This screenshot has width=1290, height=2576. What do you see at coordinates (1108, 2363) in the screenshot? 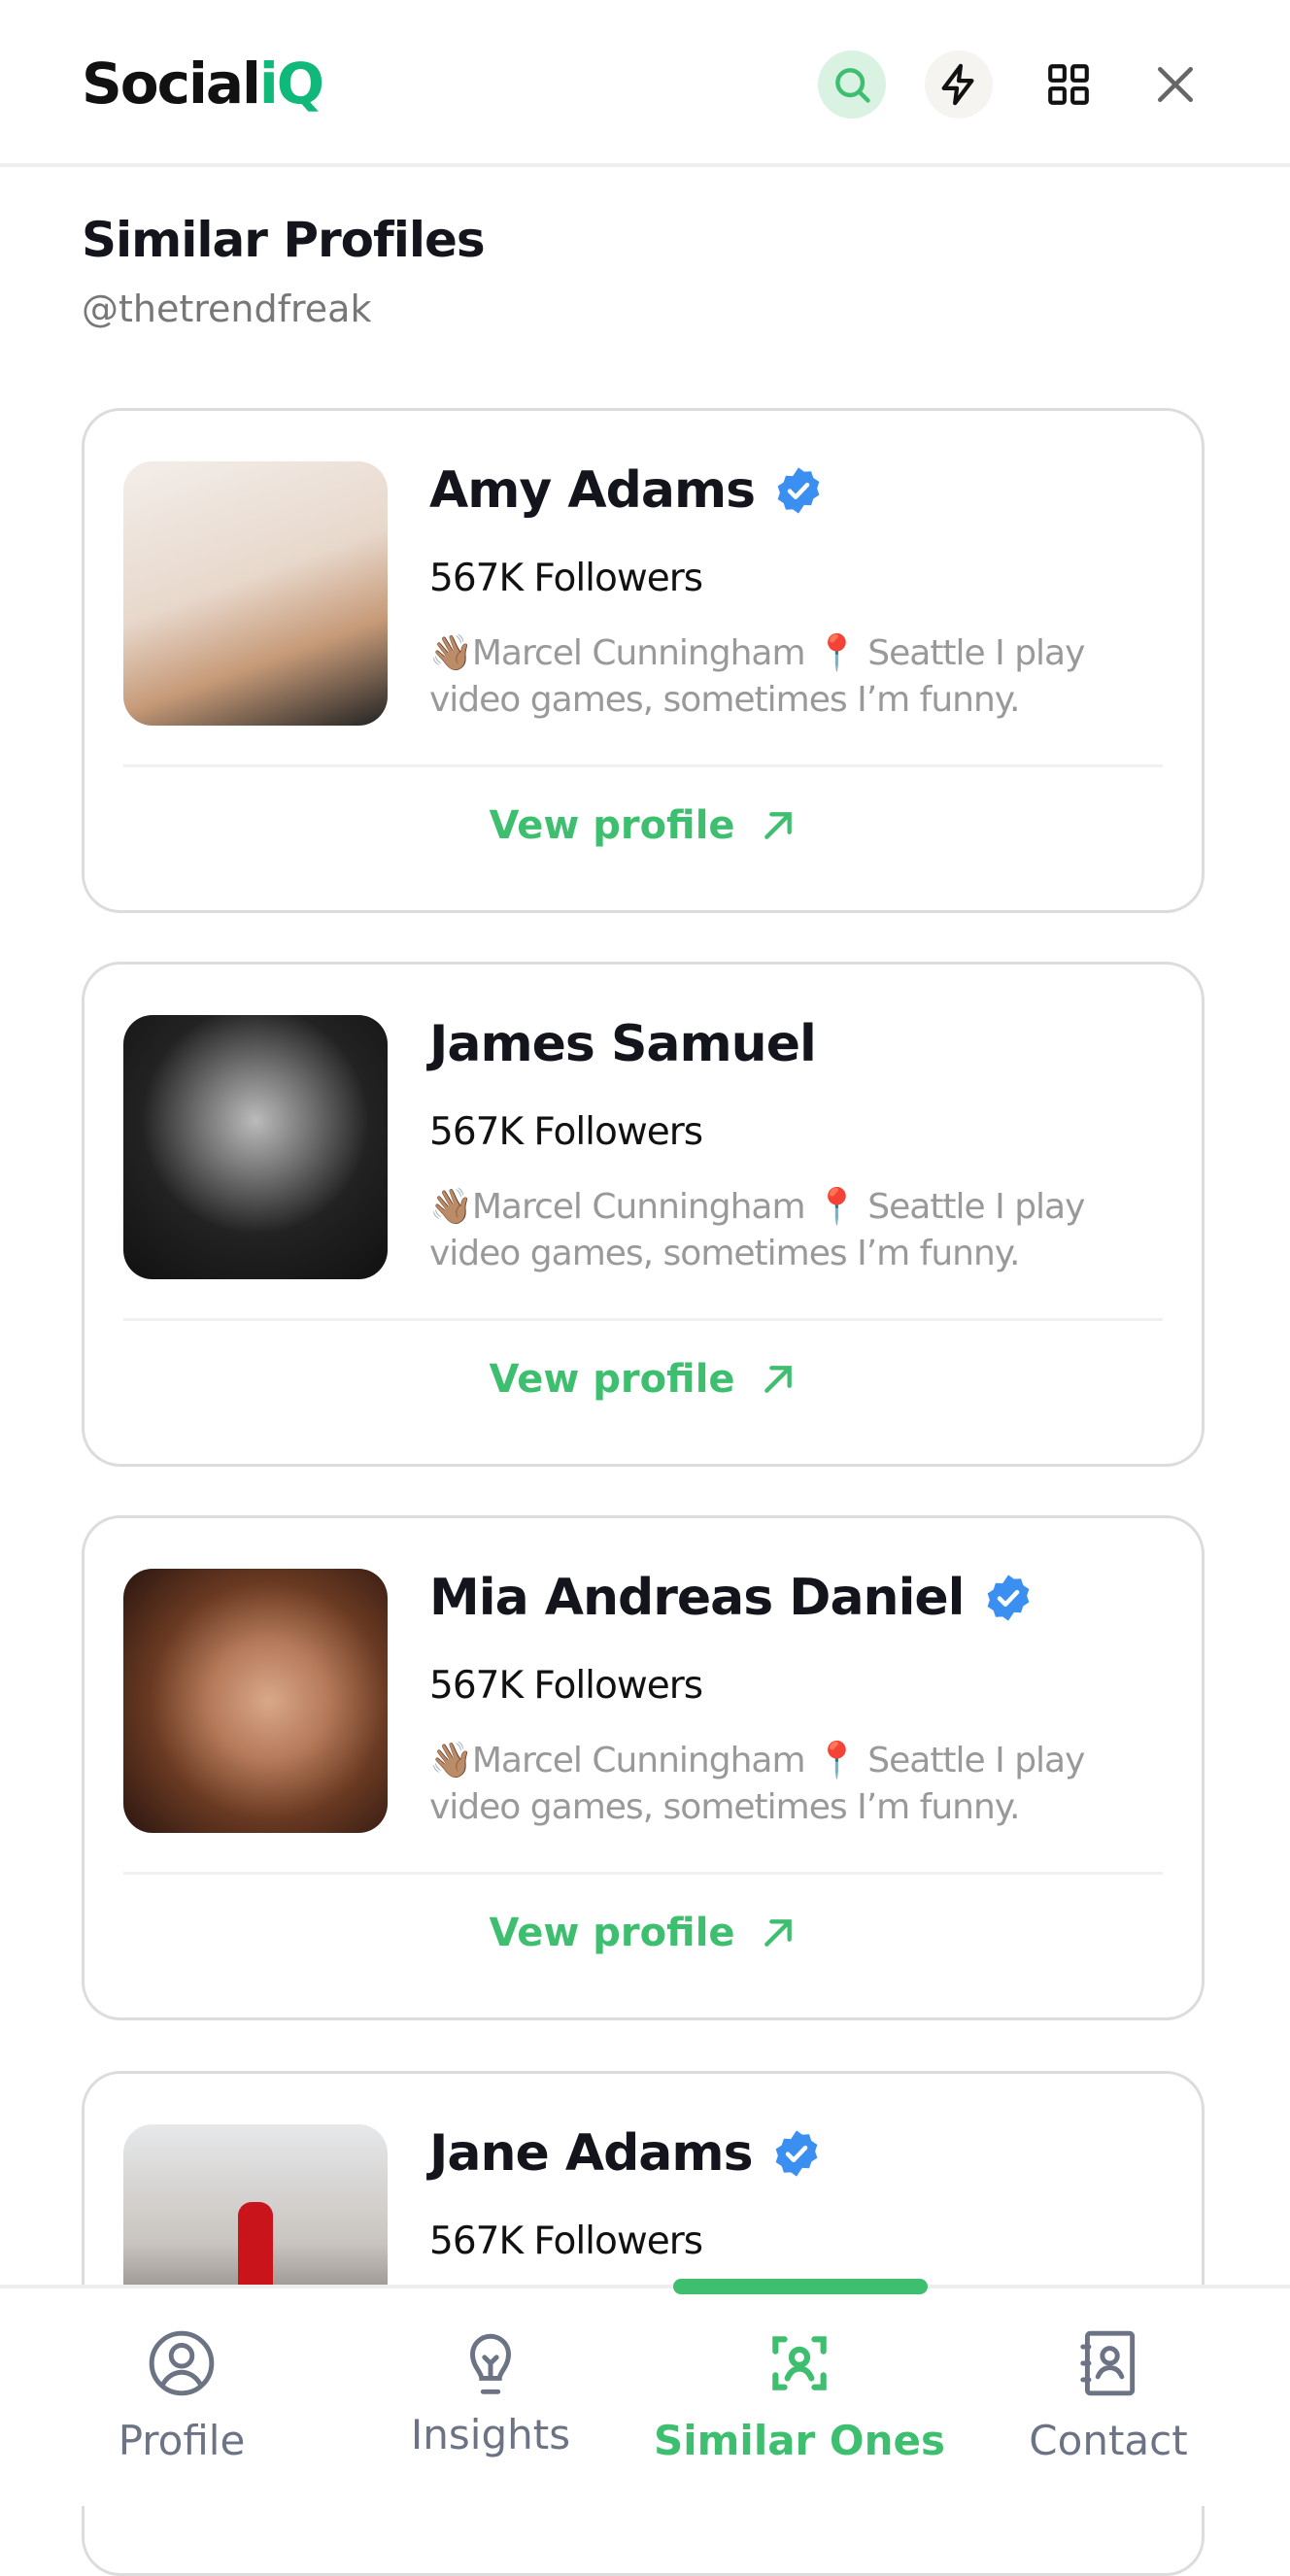
I see `contact-book-icon` at bounding box center [1108, 2363].